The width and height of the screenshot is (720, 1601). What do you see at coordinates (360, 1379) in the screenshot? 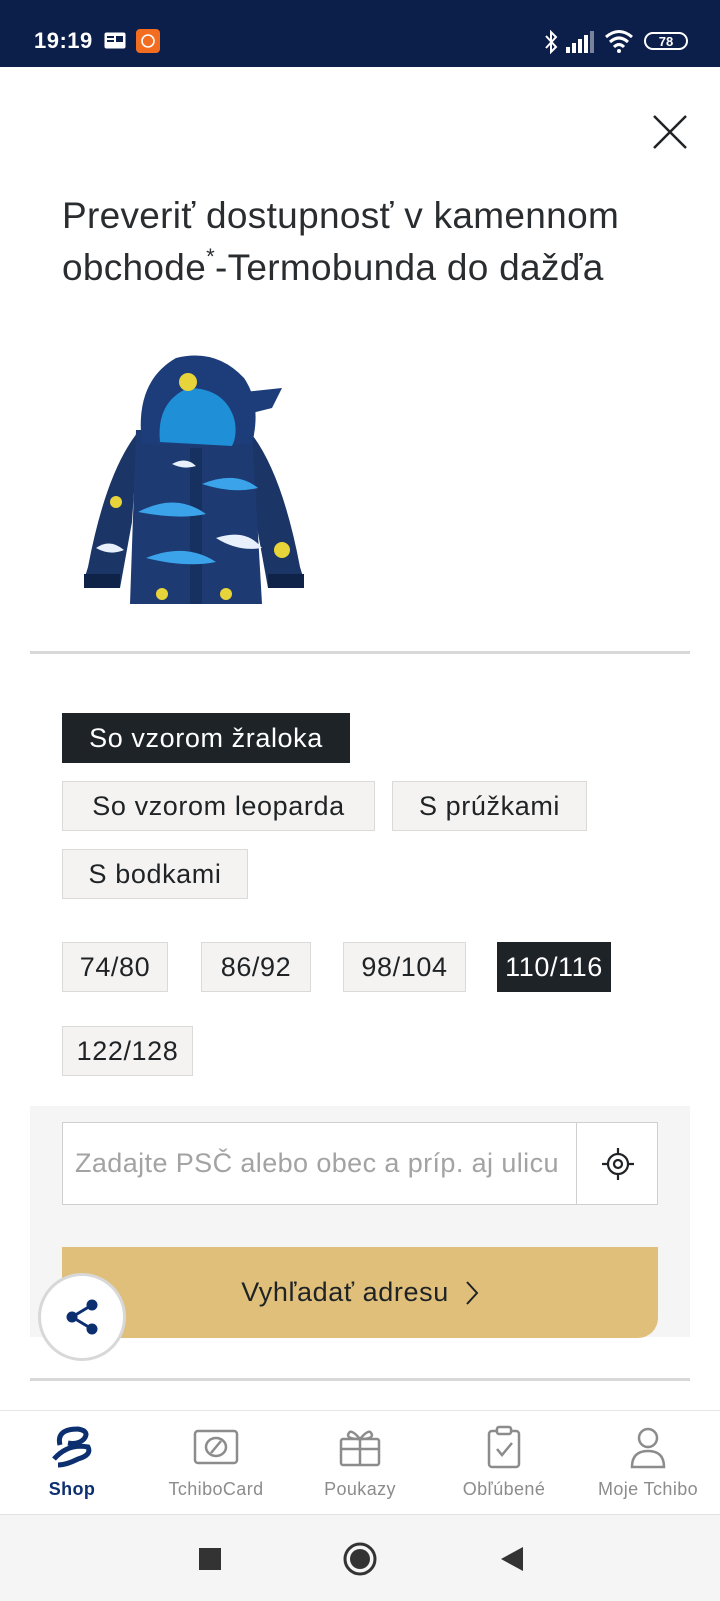
I see `divider-bottom` at bounding box center [360, 1379].